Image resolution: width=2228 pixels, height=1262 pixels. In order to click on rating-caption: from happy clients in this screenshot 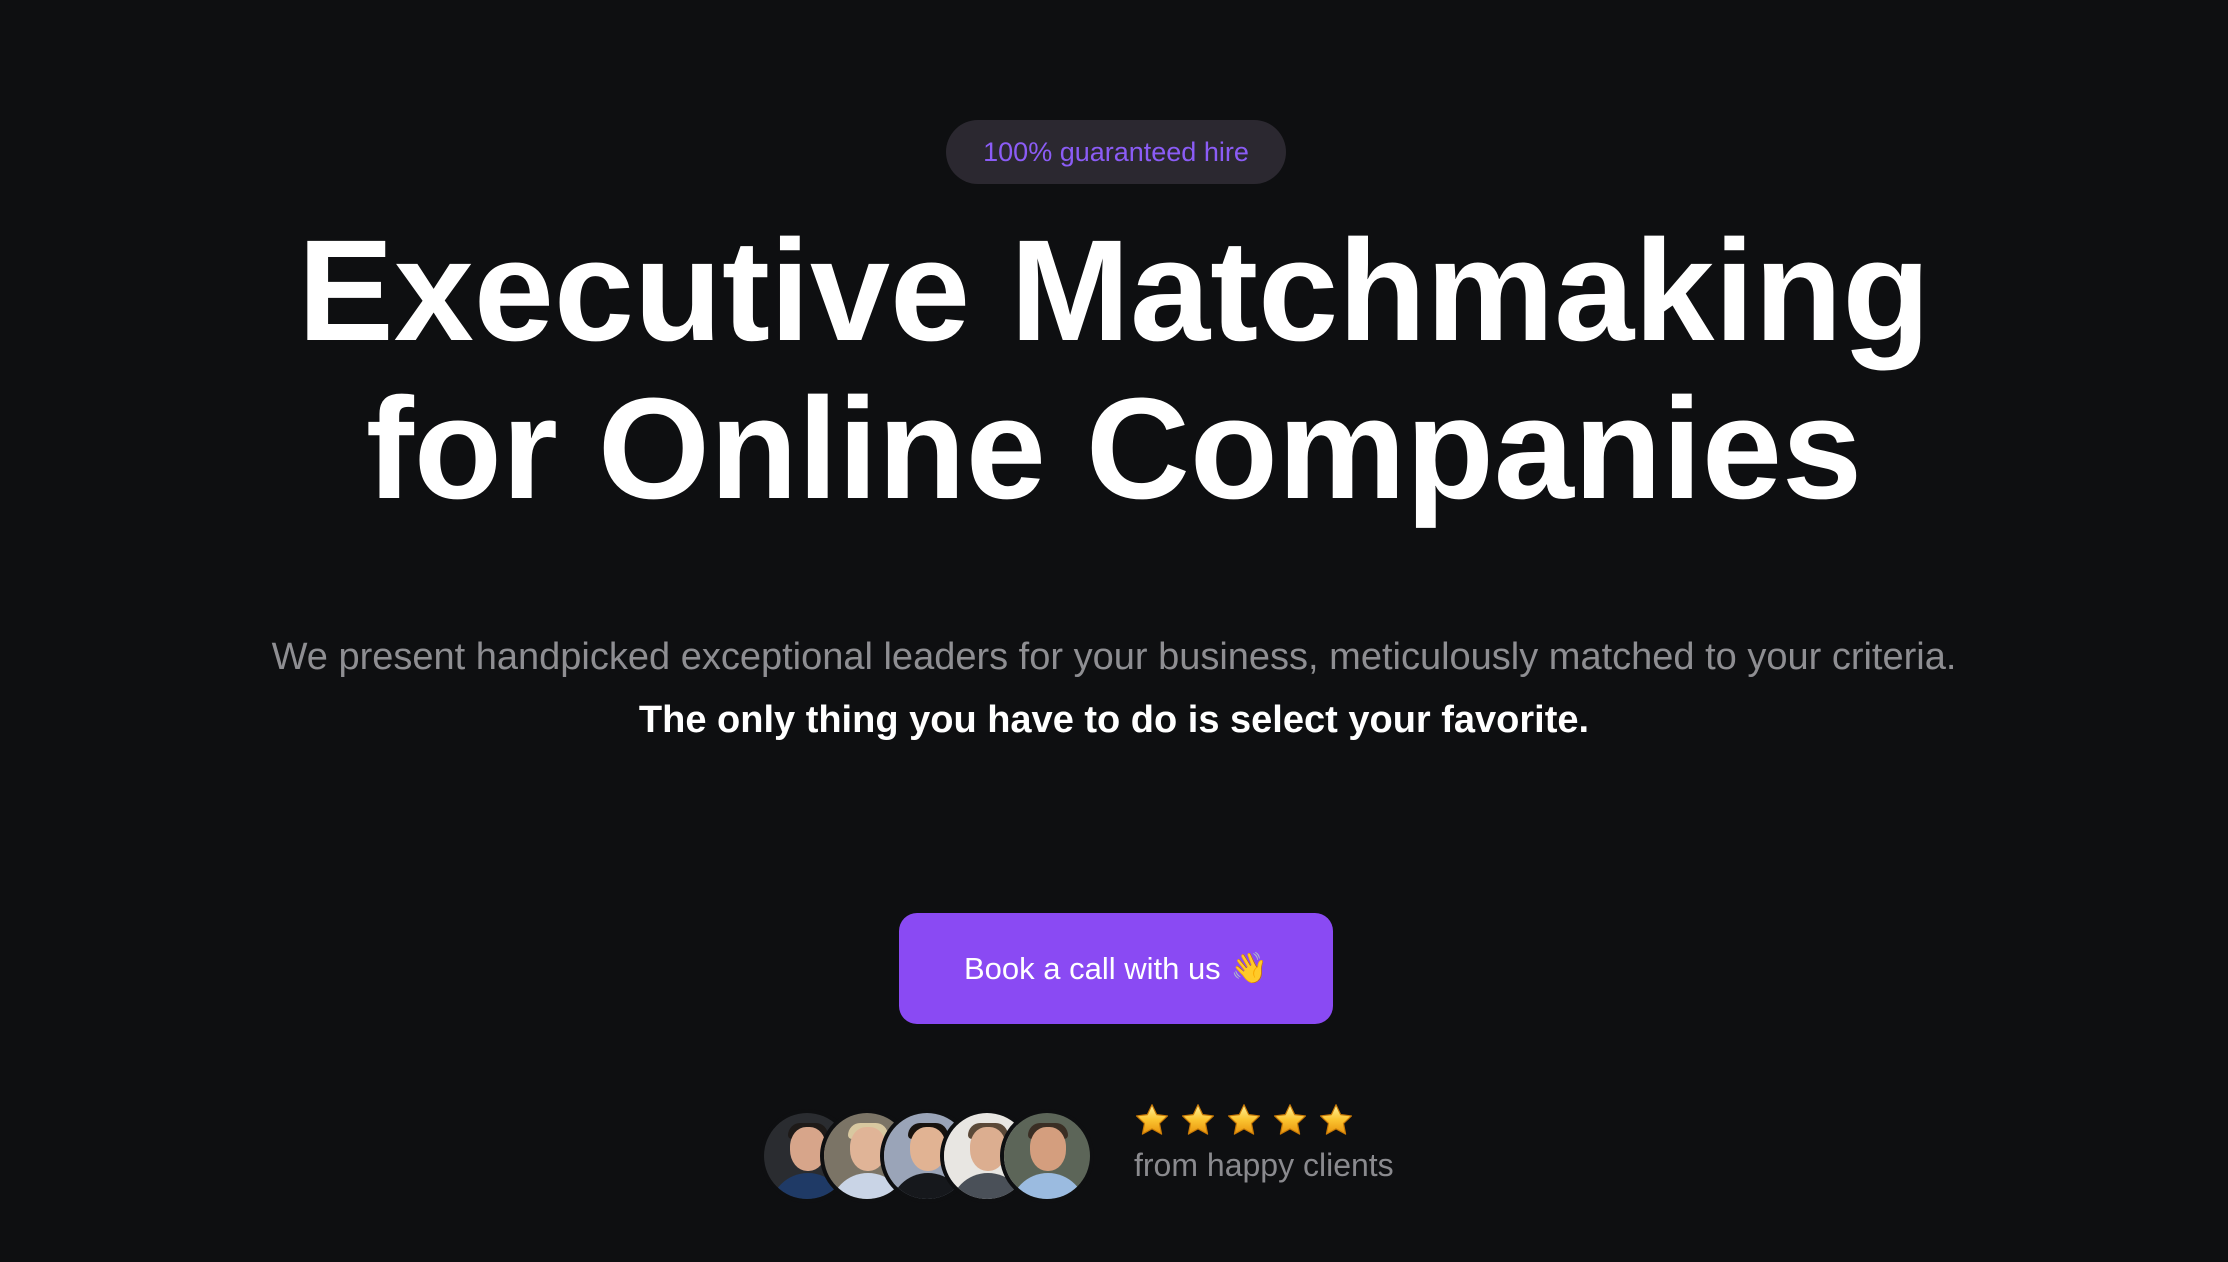, I will do `click(1264, 1165)`.